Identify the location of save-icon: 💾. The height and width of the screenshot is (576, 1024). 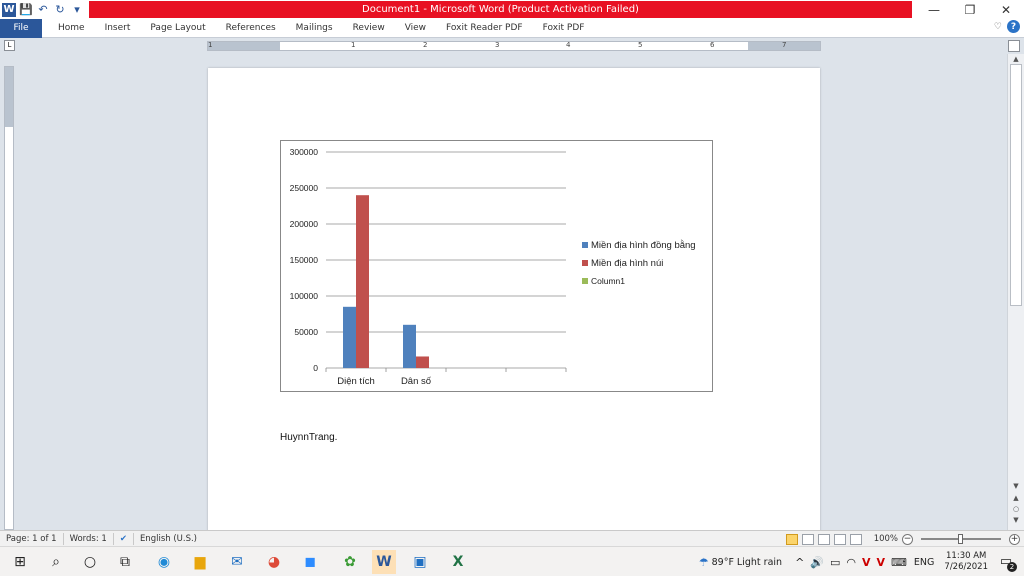
(26, 10).